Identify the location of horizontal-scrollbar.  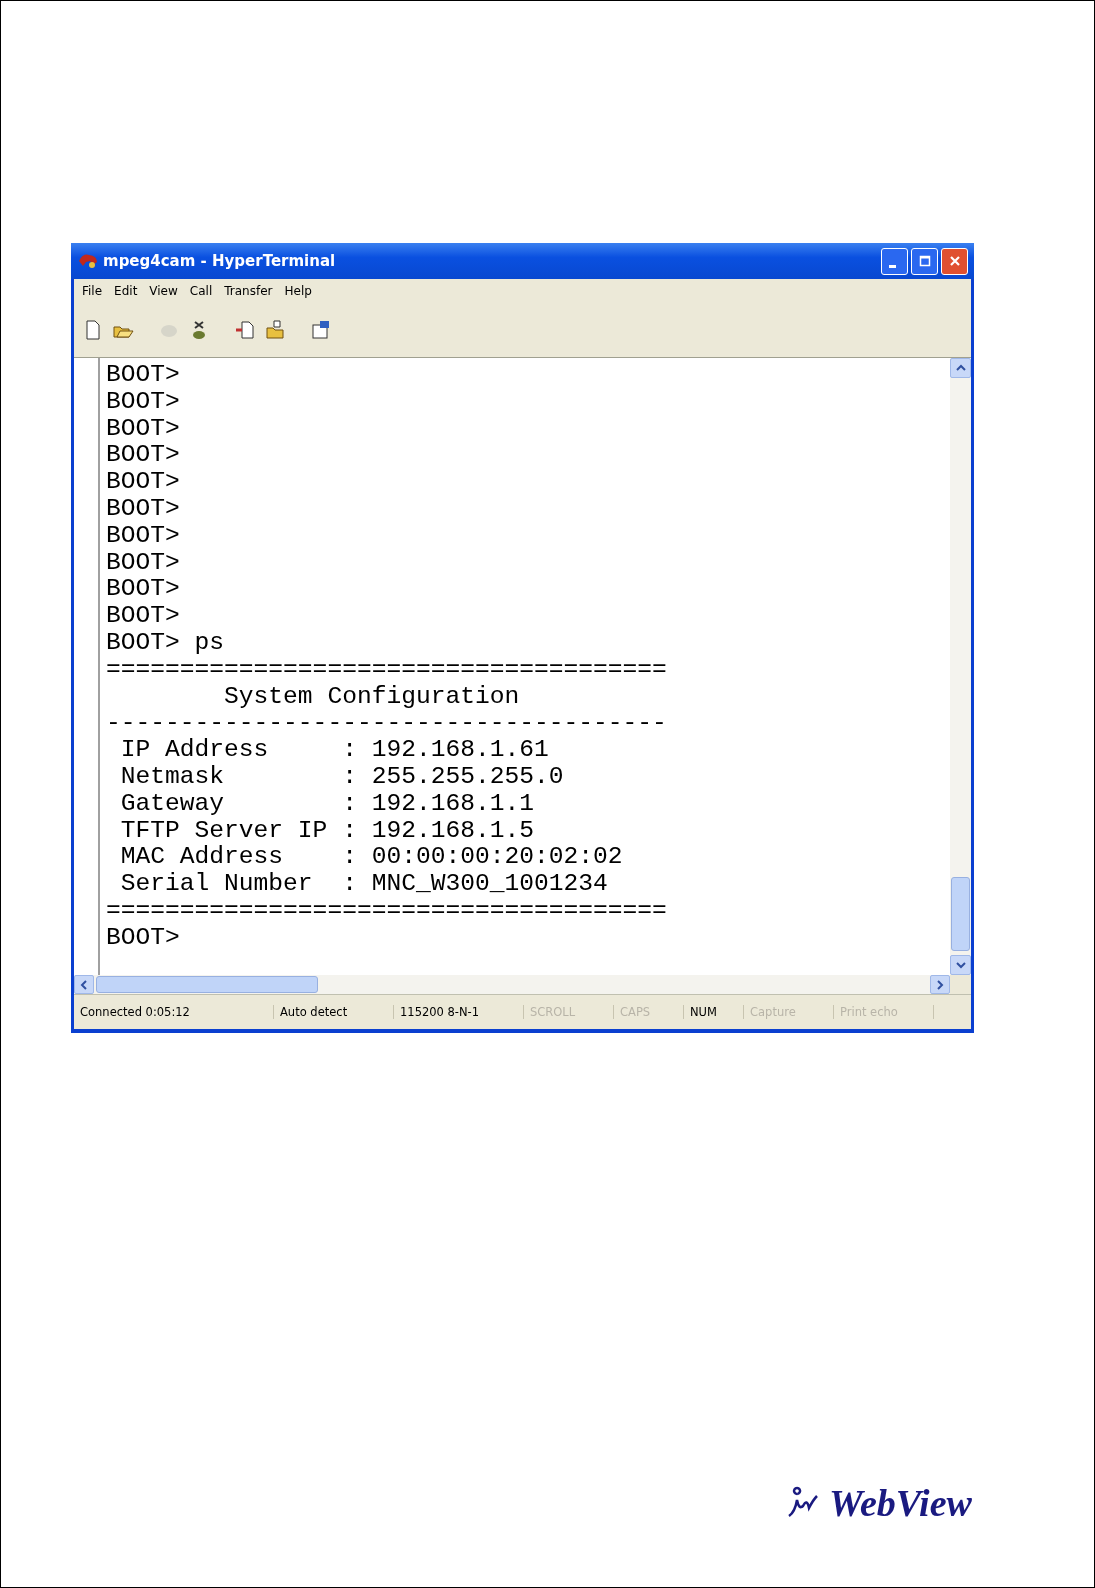
(522, 984).